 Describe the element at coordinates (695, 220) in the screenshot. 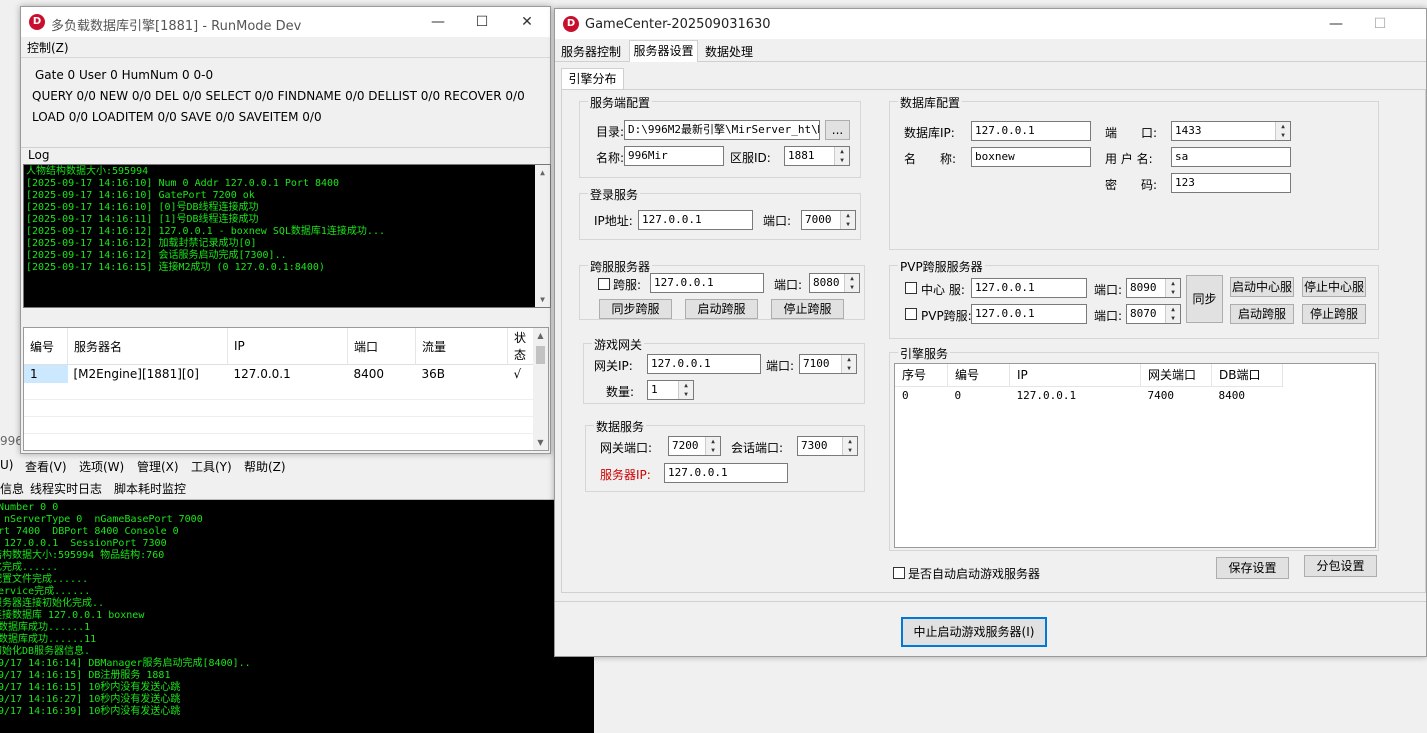

I see `login-ip-input: 127.0.0.1` at that location.